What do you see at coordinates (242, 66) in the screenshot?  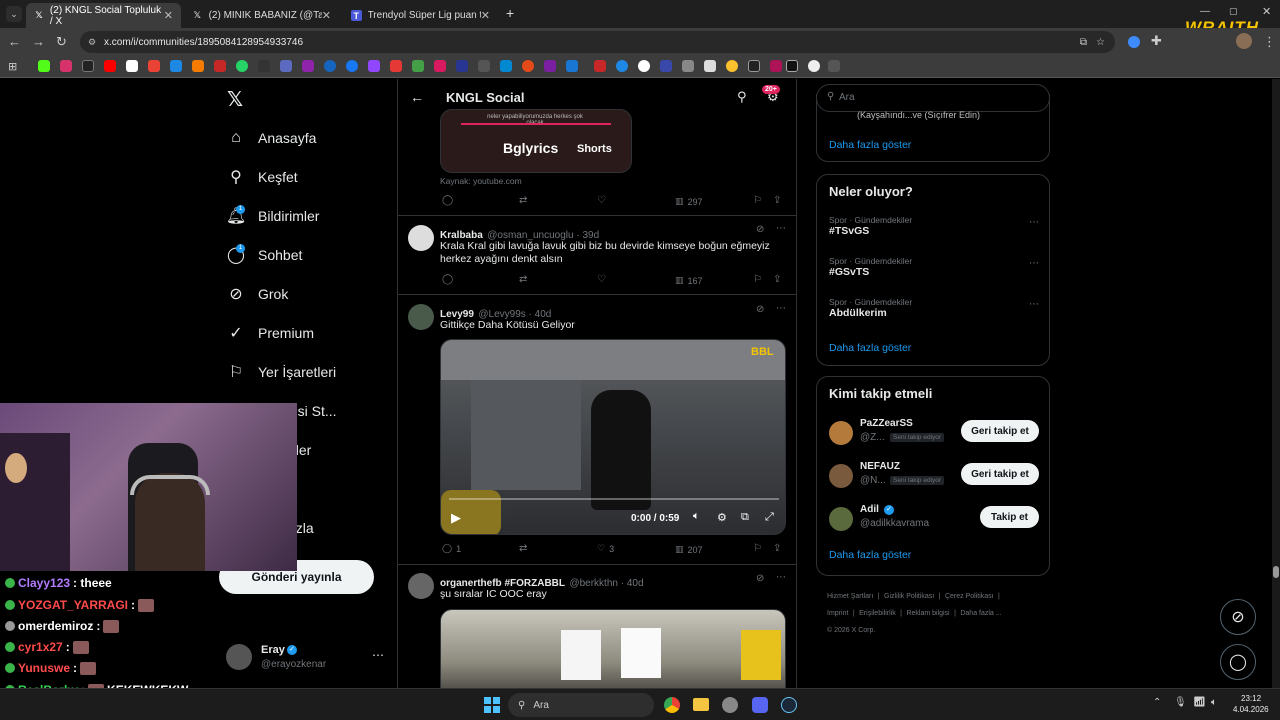 I see `bookmark-whatsapp` at bounding box center [242, 66].